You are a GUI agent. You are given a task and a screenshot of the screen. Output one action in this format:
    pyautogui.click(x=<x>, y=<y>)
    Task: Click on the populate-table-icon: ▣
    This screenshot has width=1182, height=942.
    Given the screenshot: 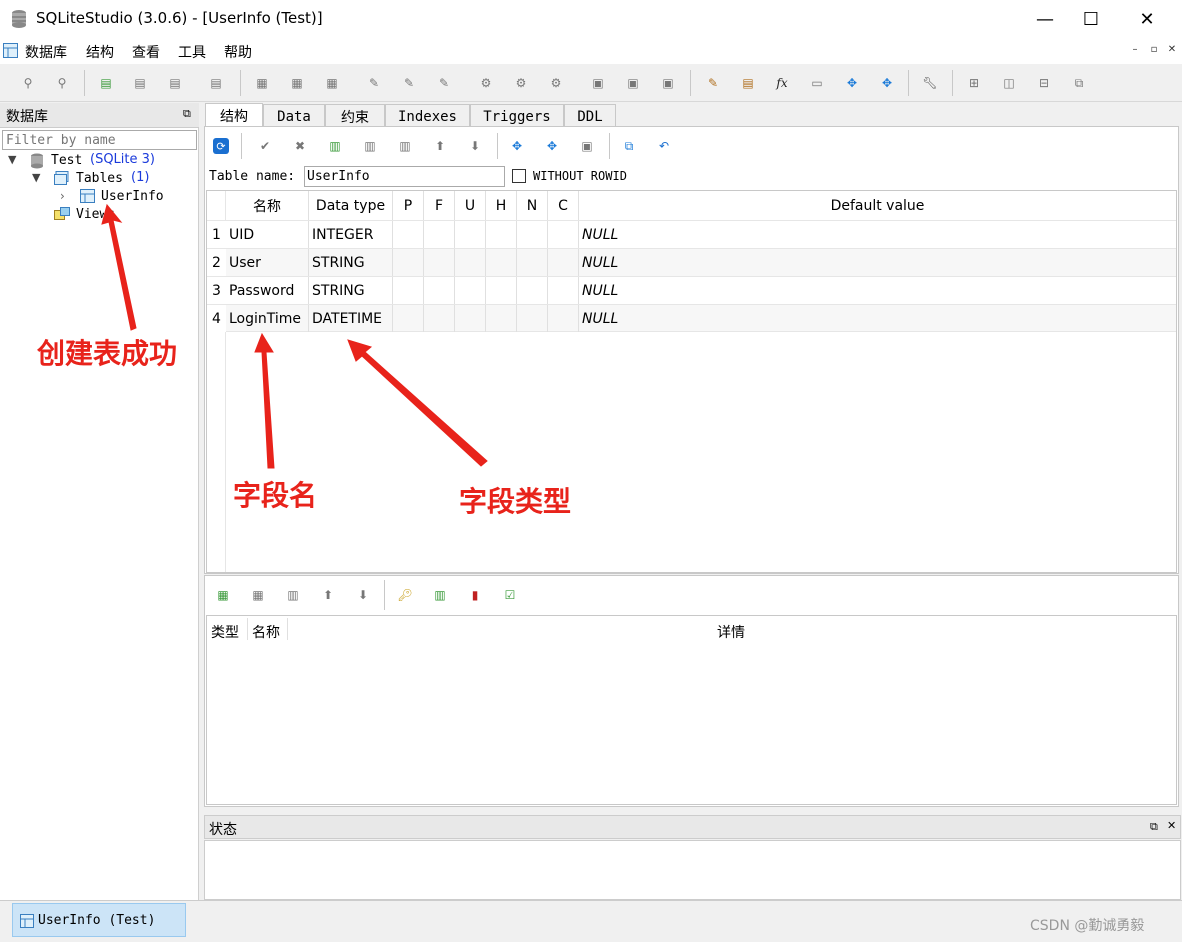 What is the action you would take?
    pyautogui.click(x=587, y=146)
    